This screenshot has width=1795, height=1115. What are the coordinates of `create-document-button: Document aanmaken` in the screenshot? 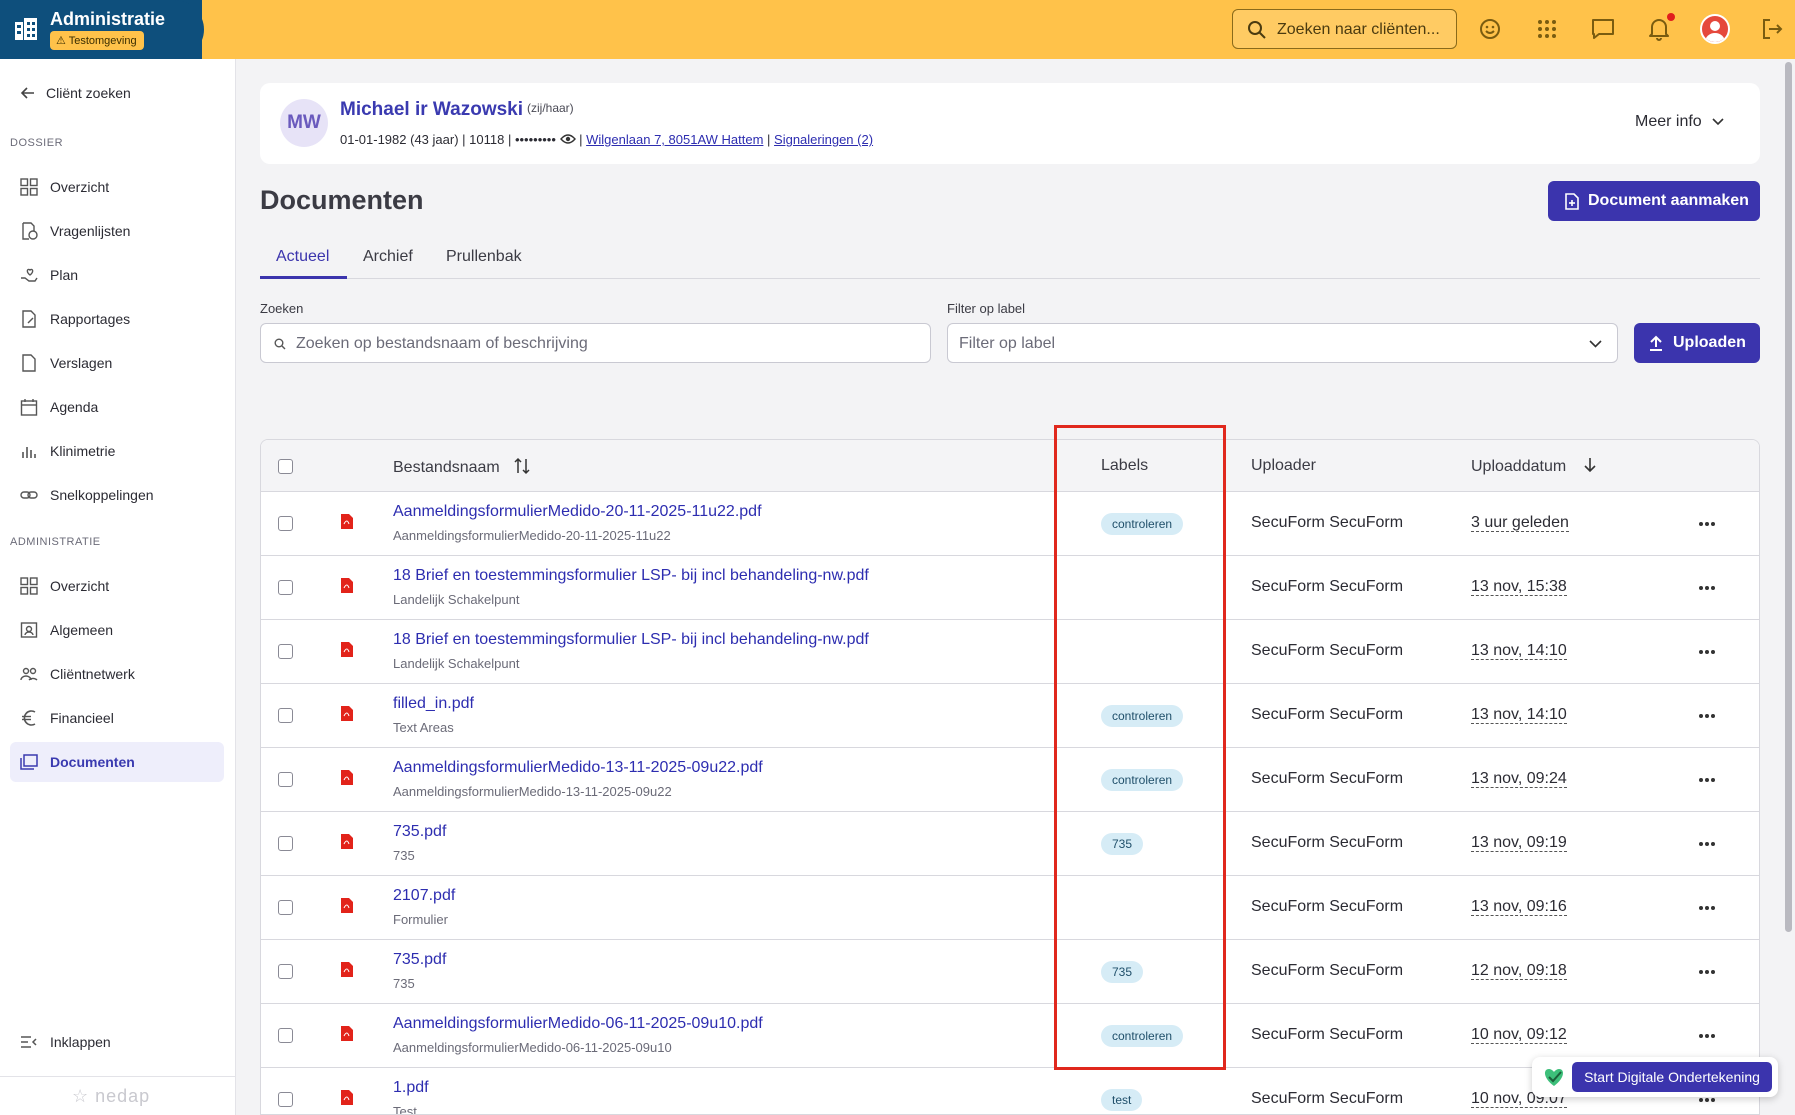 It's located at (1654, 201).